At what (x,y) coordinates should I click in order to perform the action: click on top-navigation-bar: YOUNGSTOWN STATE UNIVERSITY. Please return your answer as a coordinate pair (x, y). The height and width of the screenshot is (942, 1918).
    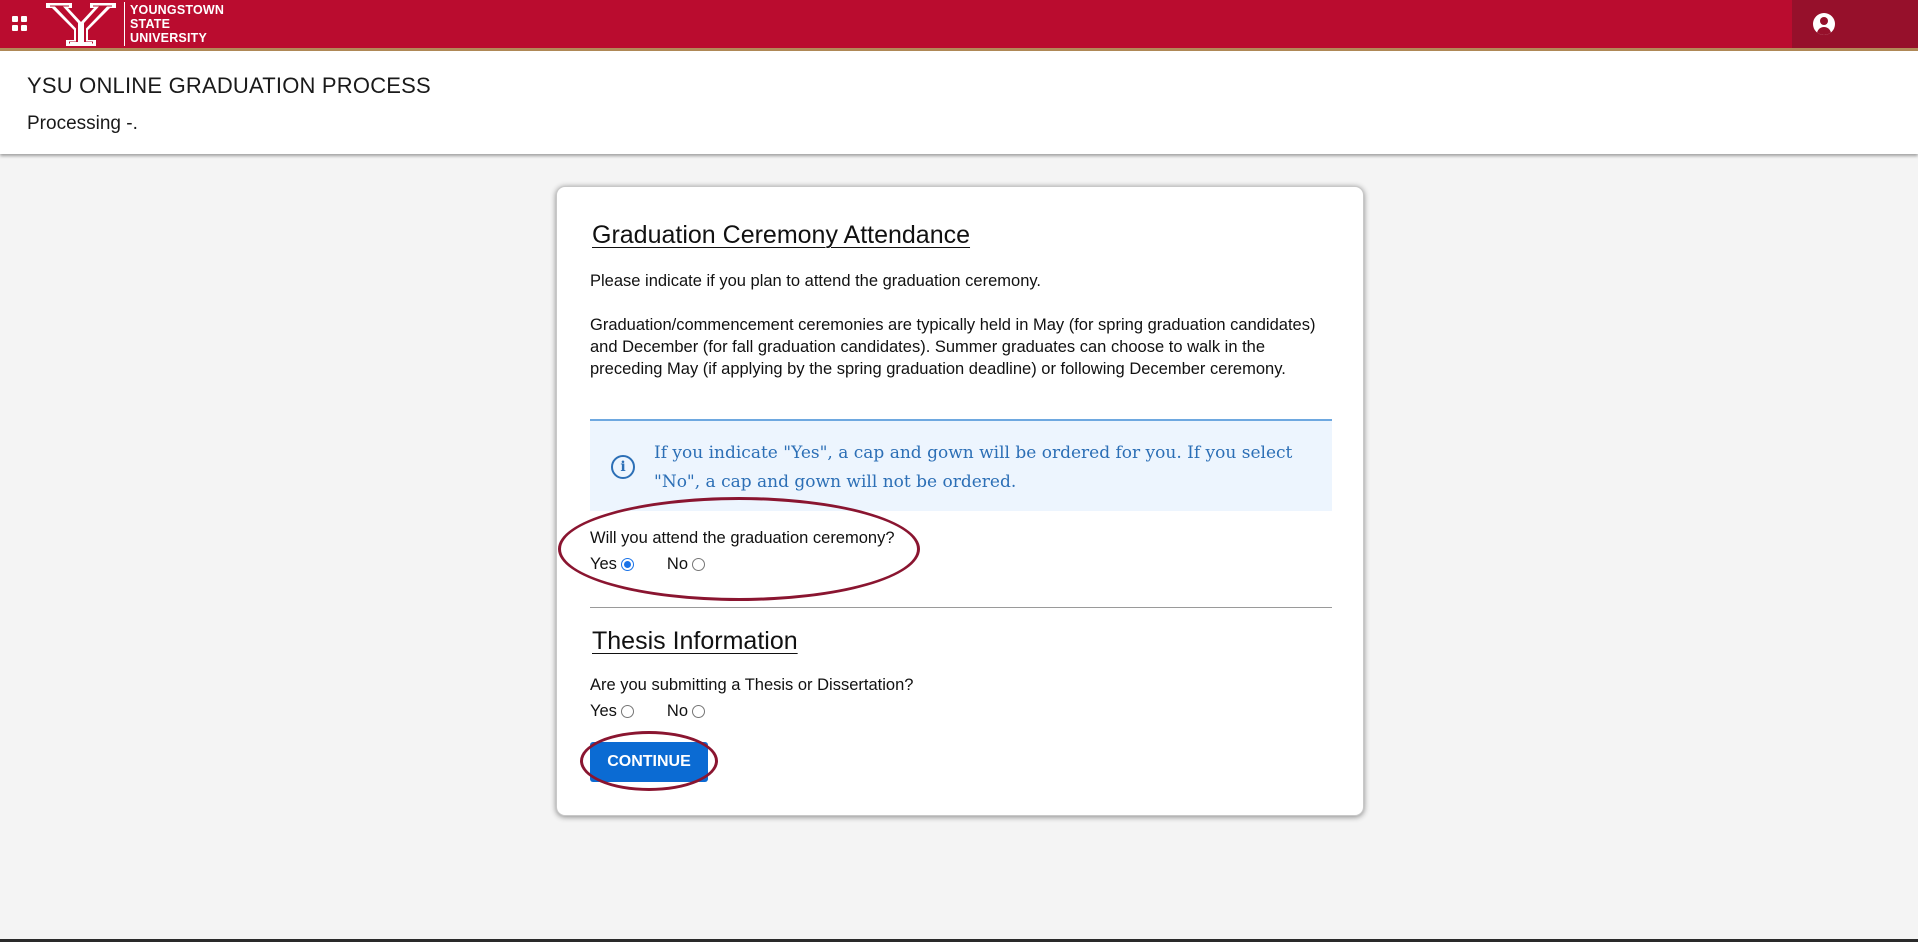
    Looking at the image, I should click on (959, 25).